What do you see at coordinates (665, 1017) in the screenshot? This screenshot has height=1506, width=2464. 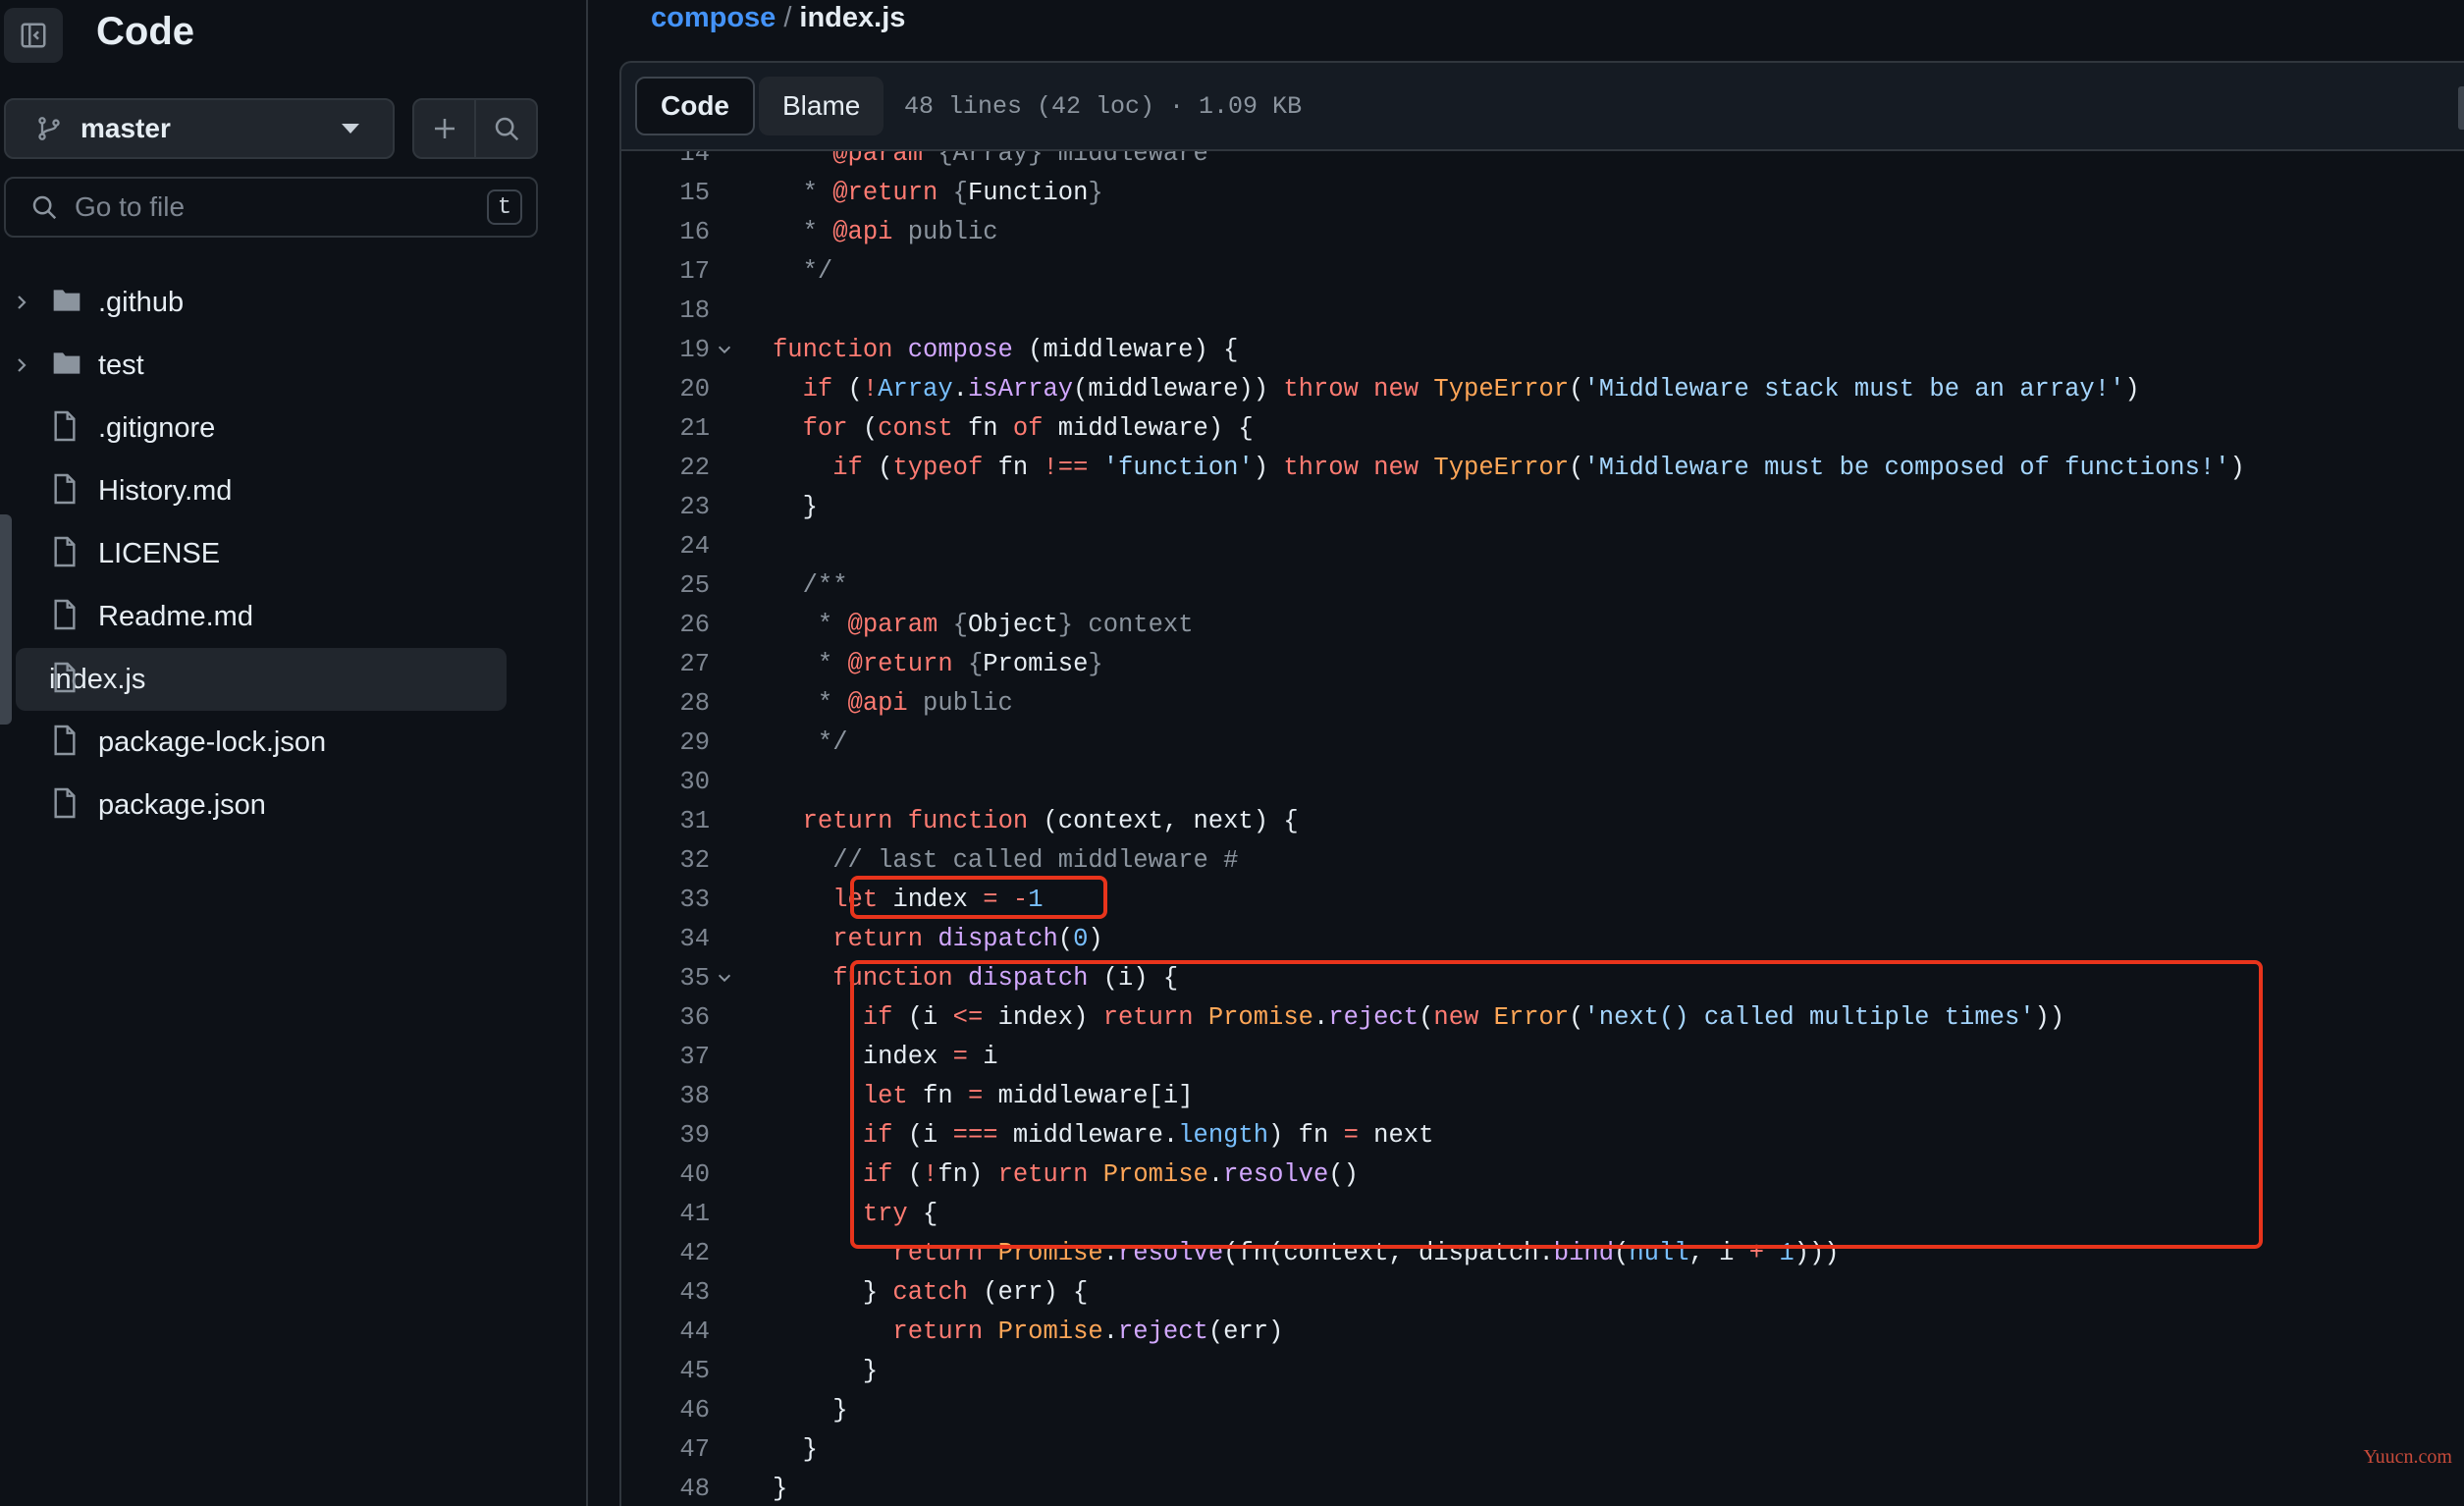 I see `line-number: 36` at bounding box center [665, 1017].